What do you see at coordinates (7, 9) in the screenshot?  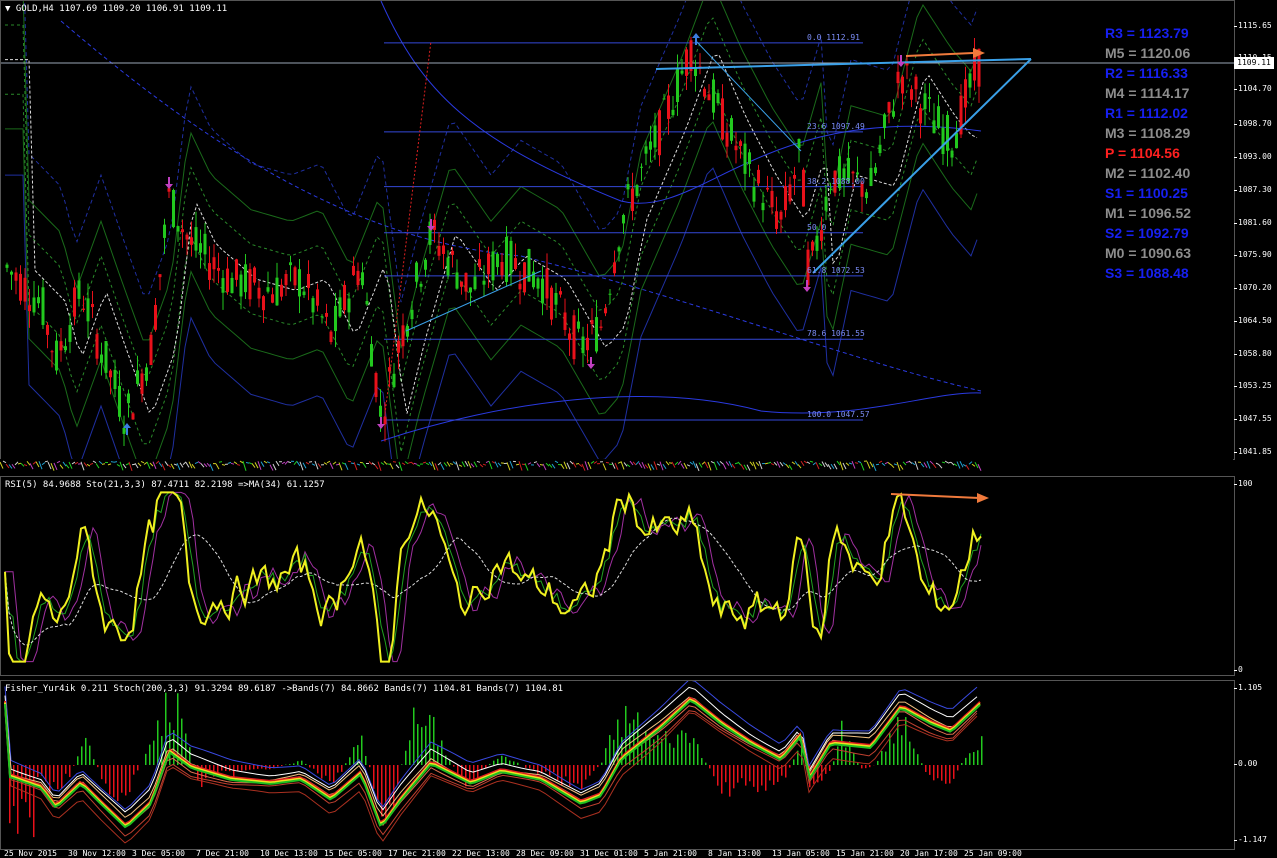 I see `dropdown-triangle-icon: ▼` at bounding box center [7, 9].